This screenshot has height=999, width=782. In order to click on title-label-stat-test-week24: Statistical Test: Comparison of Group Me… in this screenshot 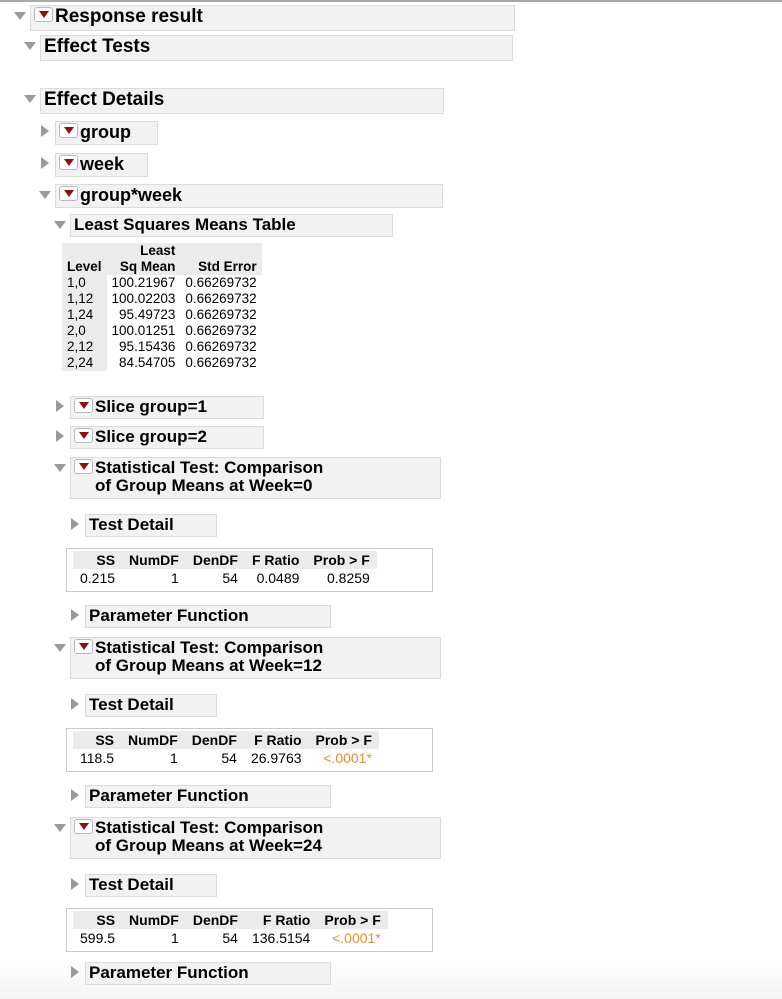, I will do `click(209, 837)`.